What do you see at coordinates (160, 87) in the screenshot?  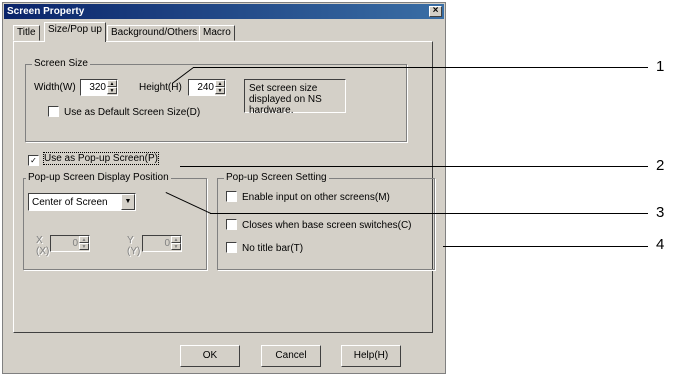 I see `height-label: Height(H)` at bounding box center [160, 87].